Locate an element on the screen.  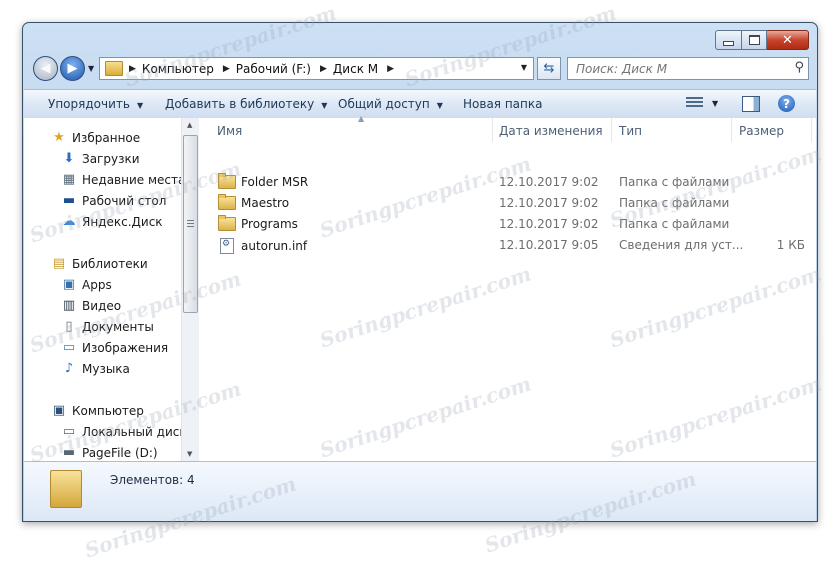
file-date: 12.10.2017 9:02 is located at coordinates (549, 224).